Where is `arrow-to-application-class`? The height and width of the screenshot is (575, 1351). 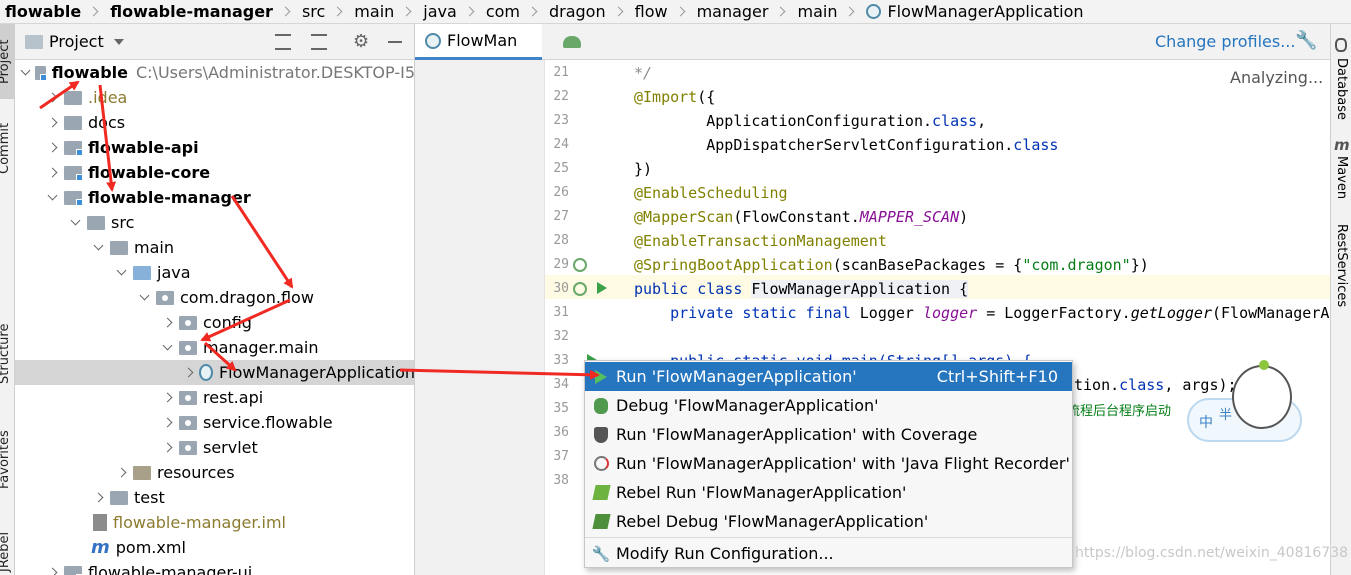
arrow-to-application-class is located at coordinates (220, 356).